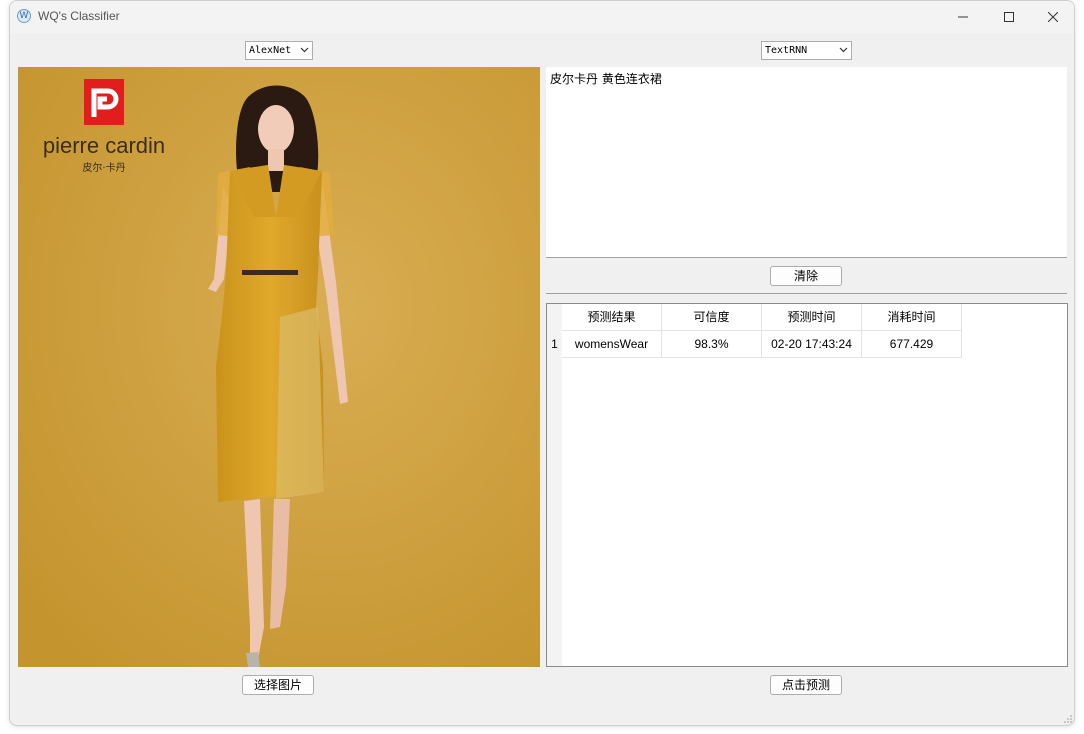 This screenshot has width=1084, height=734. I want to click on column-header-elapsed: 消耗时间, so click(912, 317).